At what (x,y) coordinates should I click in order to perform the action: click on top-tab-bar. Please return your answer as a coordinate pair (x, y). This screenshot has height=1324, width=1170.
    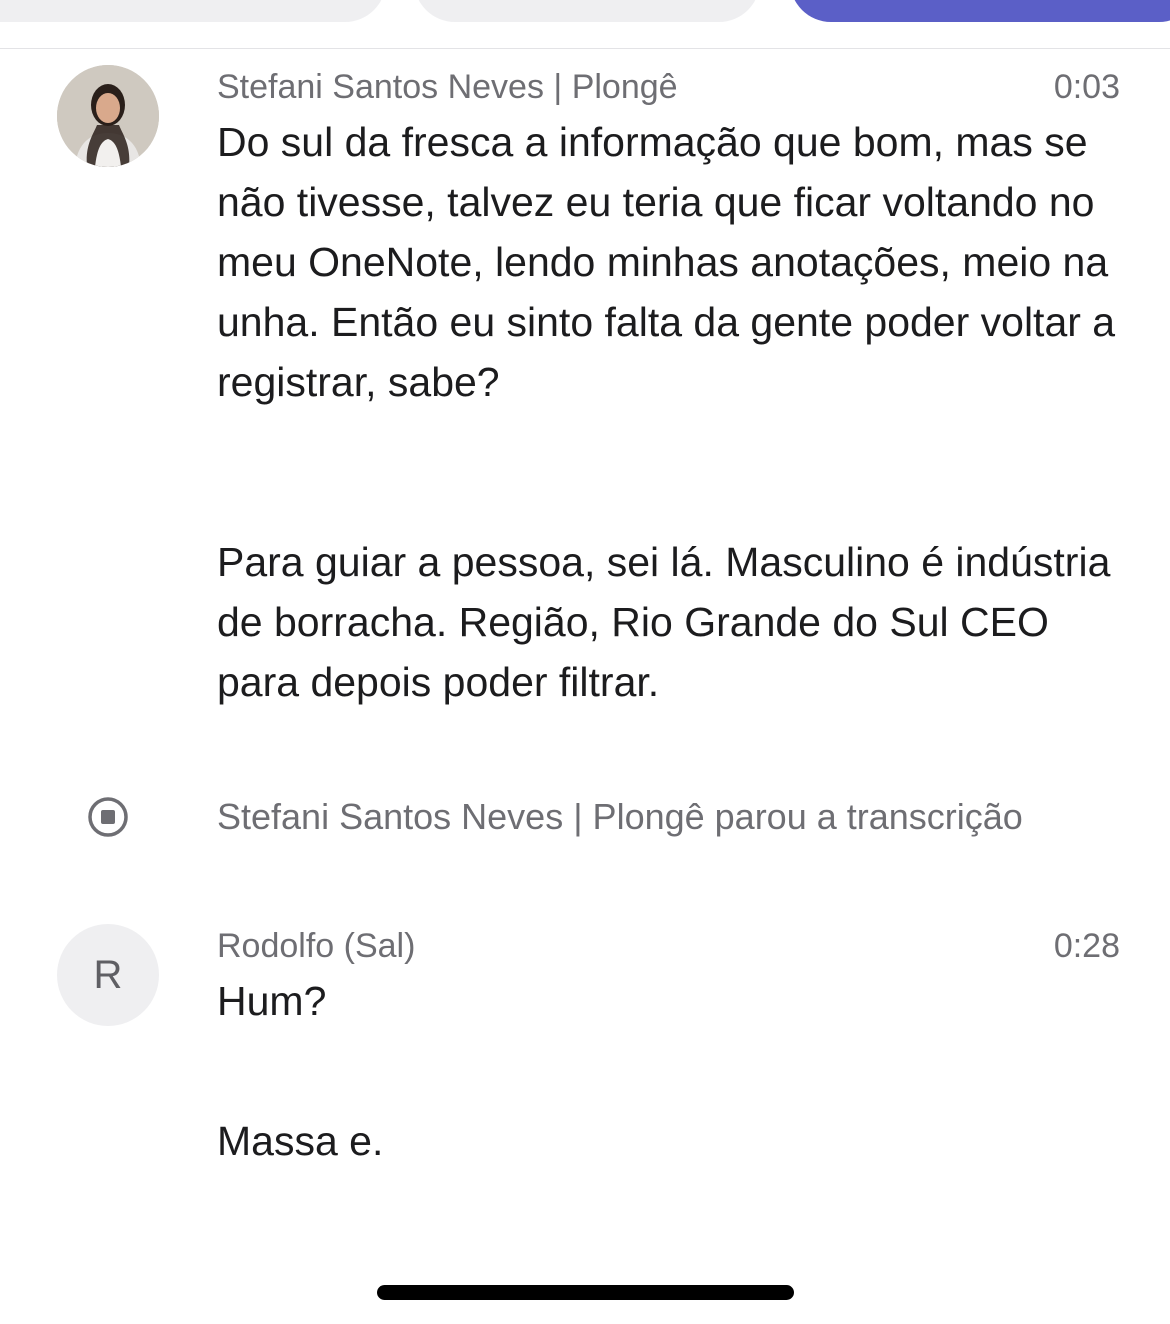
    Looking at the image, I should click on (585, 24).